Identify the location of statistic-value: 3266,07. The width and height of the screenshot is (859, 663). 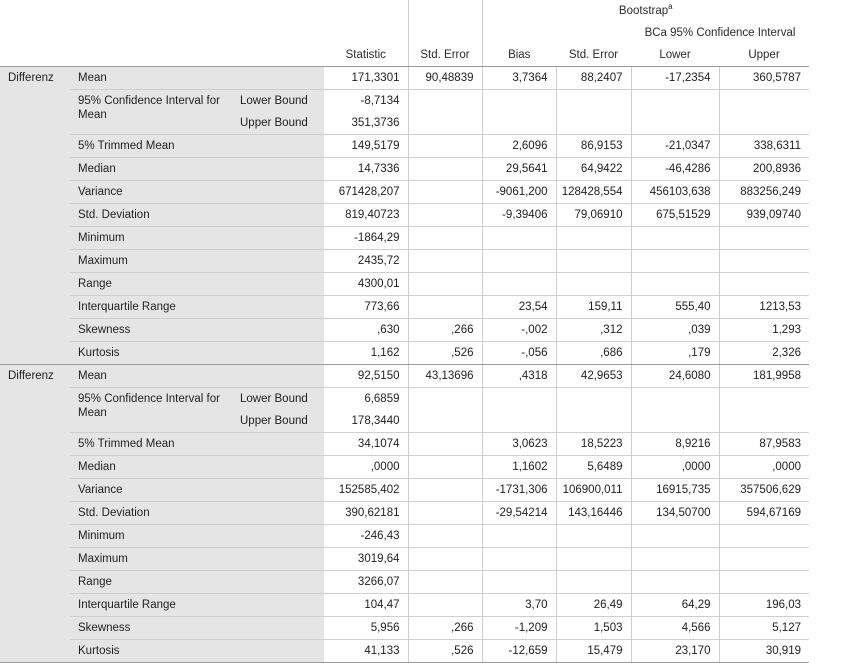
(366, 582).